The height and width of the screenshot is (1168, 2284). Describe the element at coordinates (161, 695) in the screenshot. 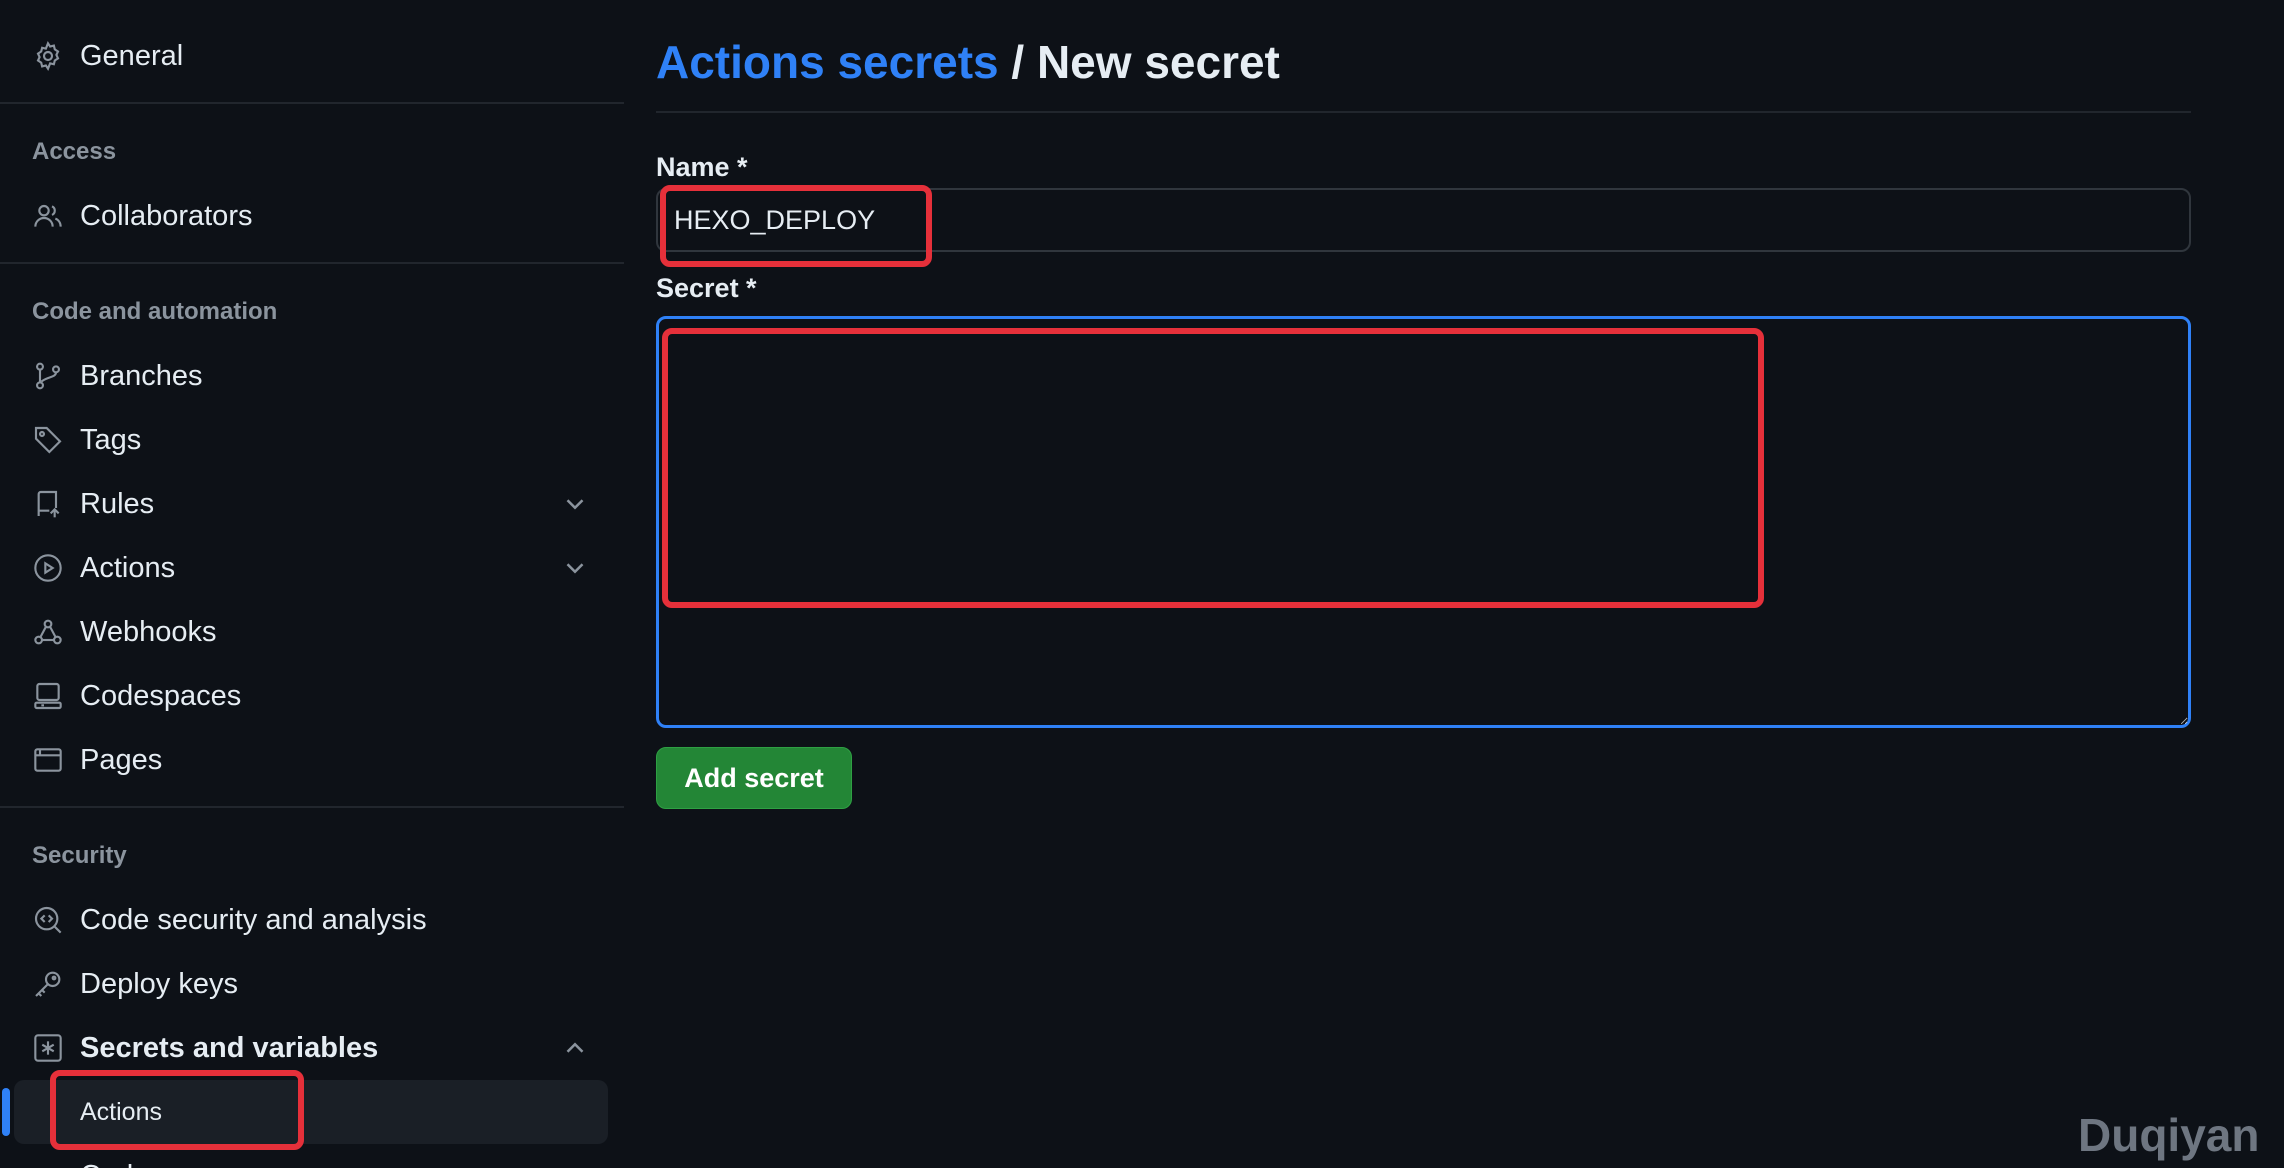

I see `sidebar-item-label: Codespaces` at that location.